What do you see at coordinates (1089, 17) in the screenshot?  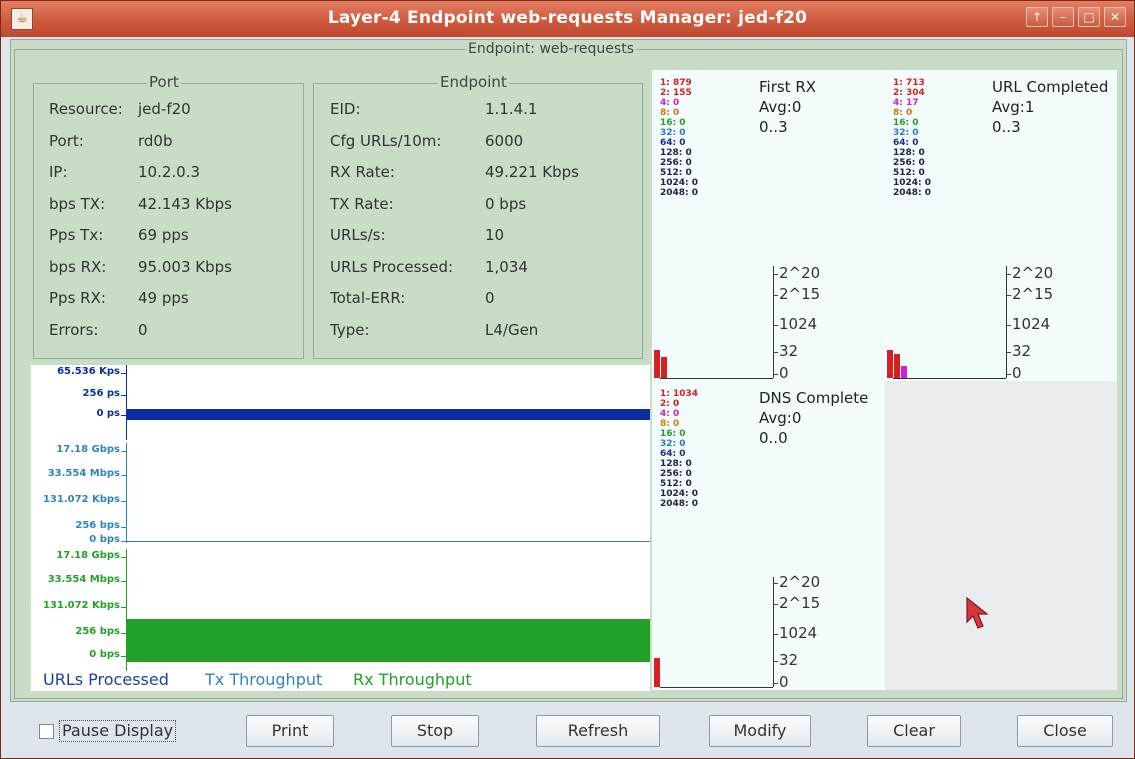 I see `maximize-window-button: □` at bounding box center [1089, 17].